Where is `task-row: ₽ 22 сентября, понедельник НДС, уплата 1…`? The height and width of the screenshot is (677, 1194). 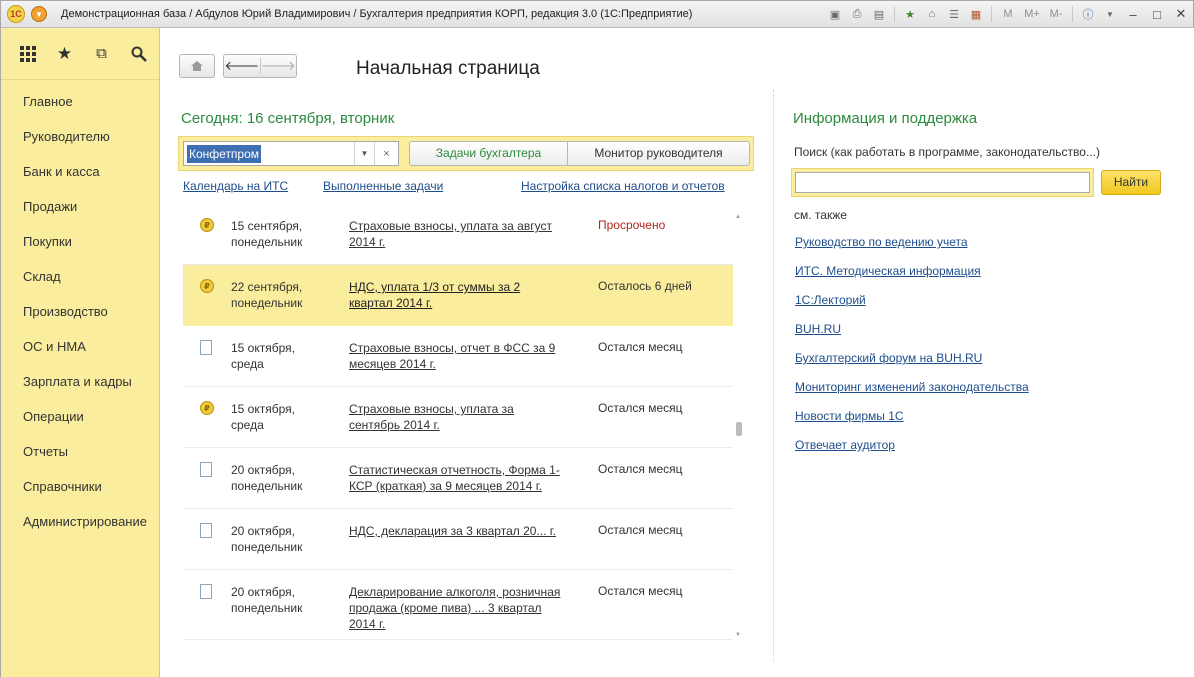
task-row: ₽ 22 сентября, понедельник НДС, уплата 1… is located at coordinates (458, 295).